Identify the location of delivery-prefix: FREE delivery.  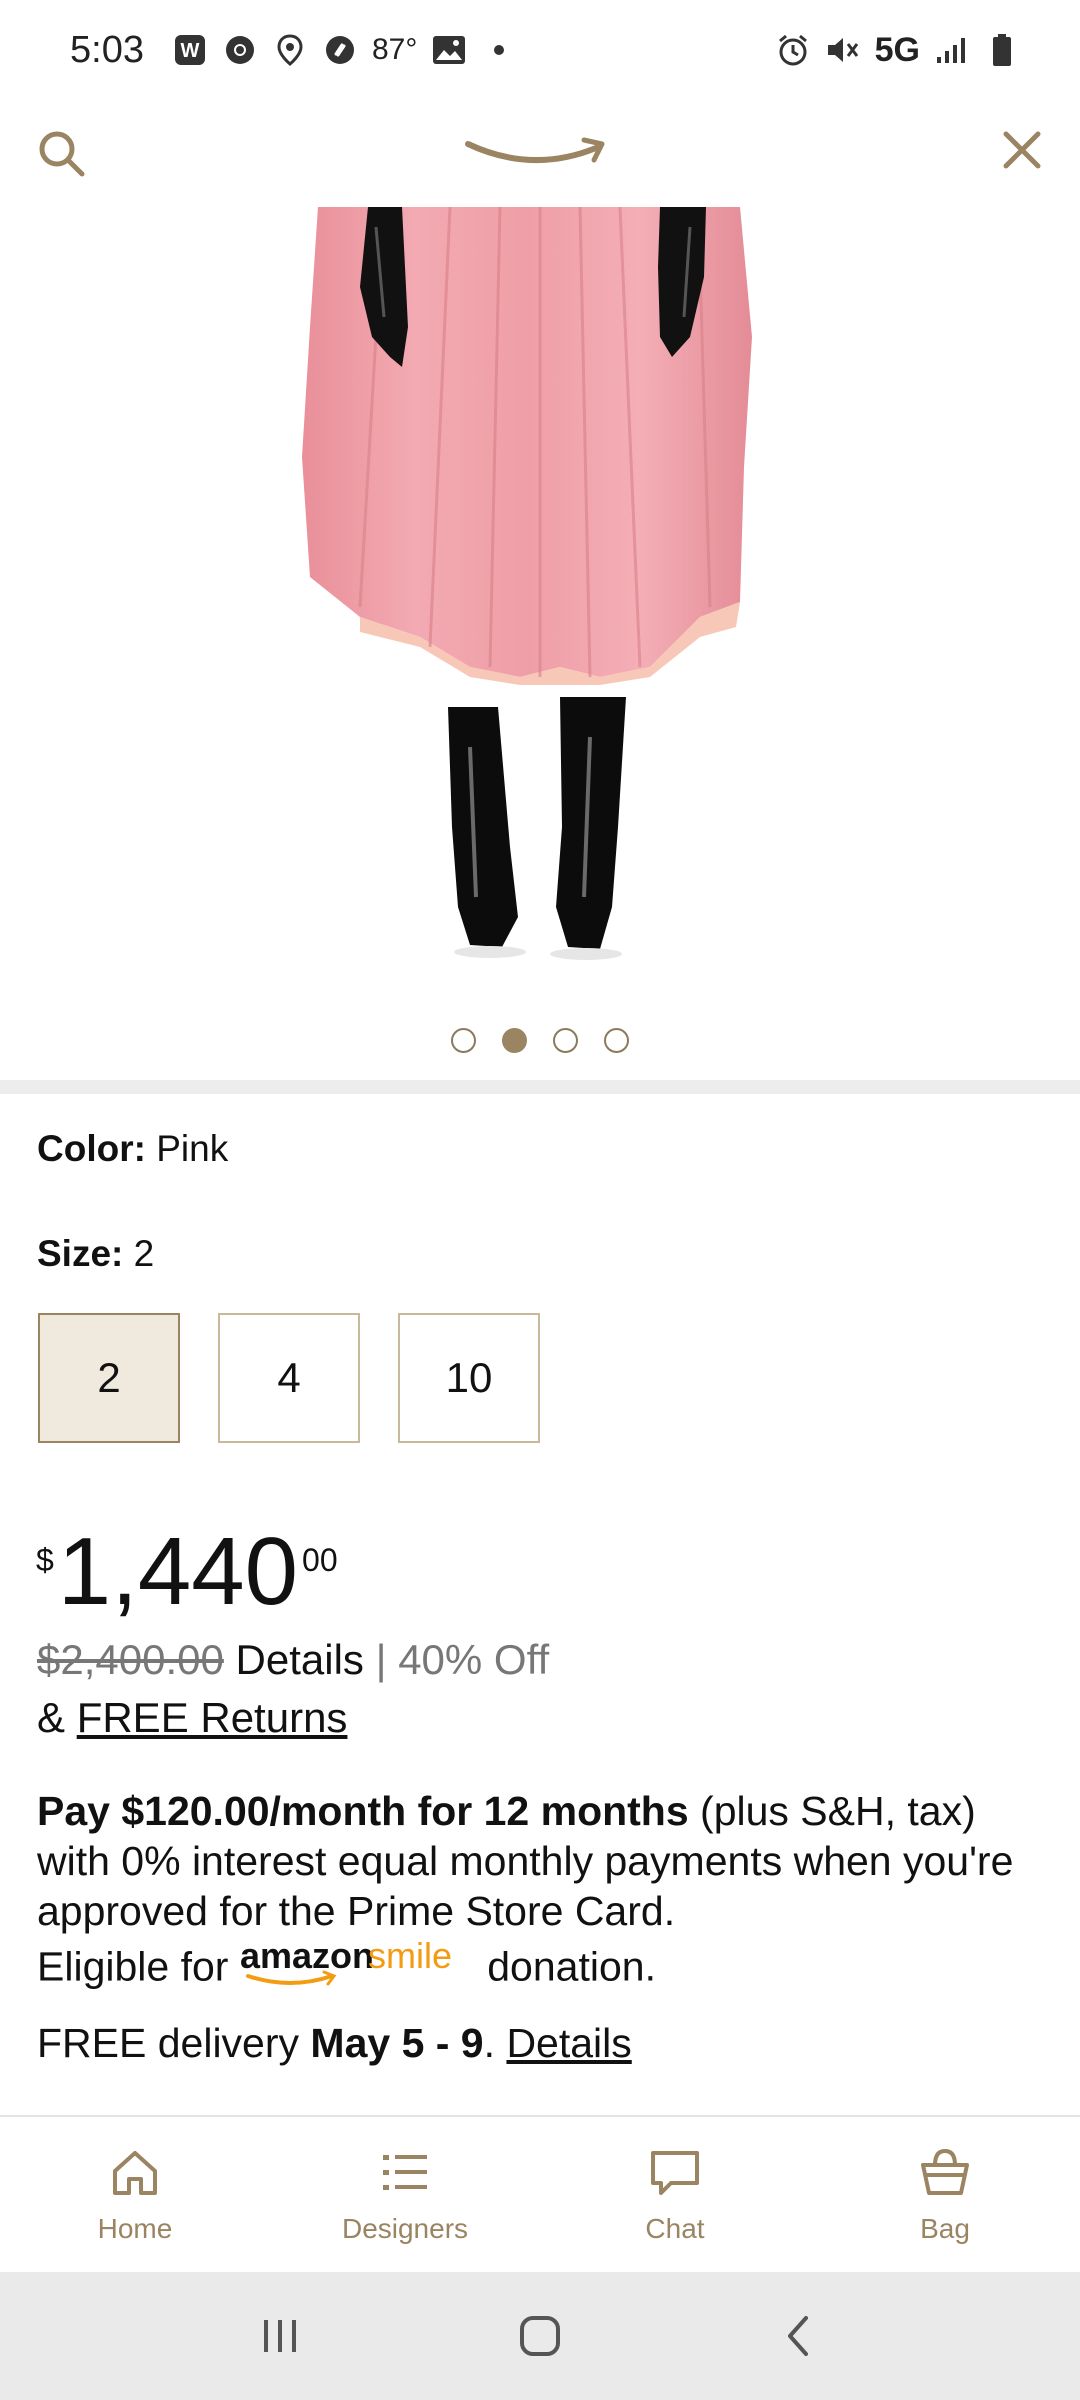
(168, 2043).